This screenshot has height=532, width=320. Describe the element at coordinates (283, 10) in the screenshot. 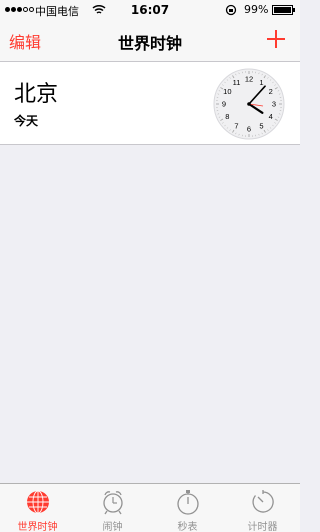

I see `battery-icon` at that location.